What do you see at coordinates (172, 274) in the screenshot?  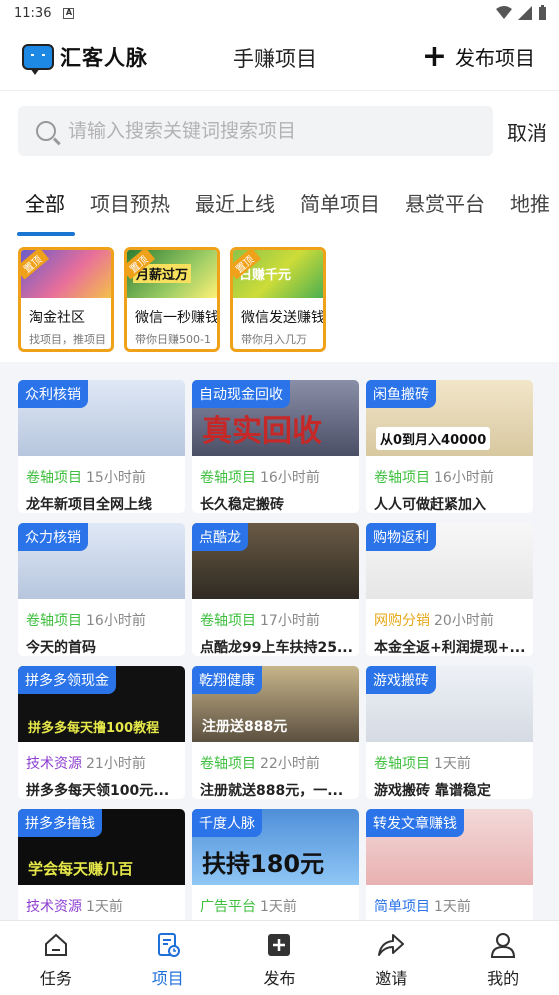 I see `featured-image: 月薪过万 置顶` at bounding box center [172, 274].